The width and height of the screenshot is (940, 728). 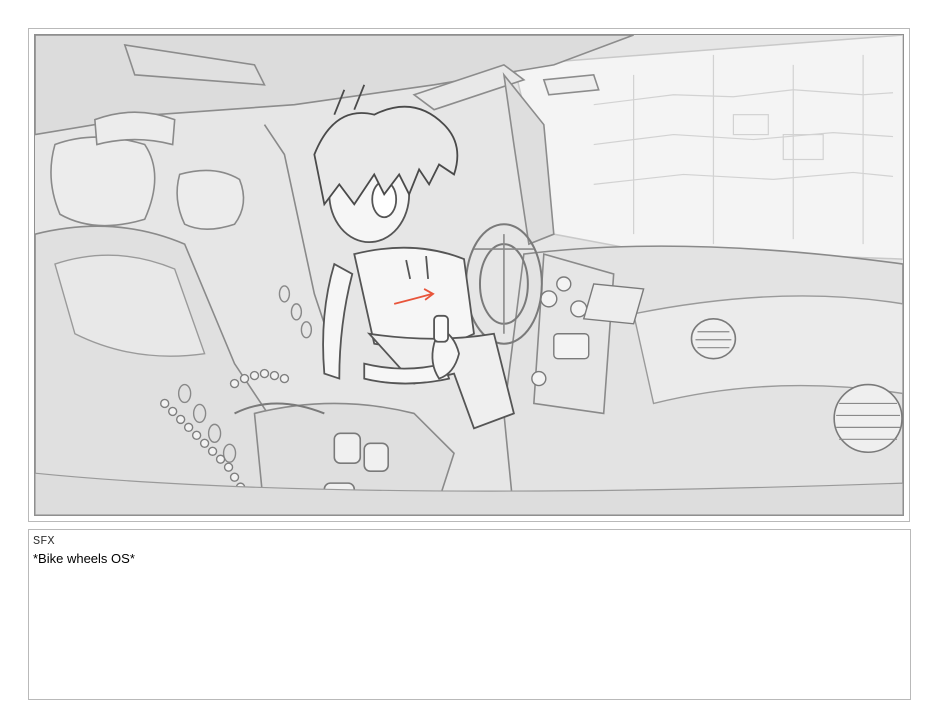 What do you see at coordinates (44, 541) in the screenshot?
I see `notes-label: SFX` at bounding box center [44, 541].